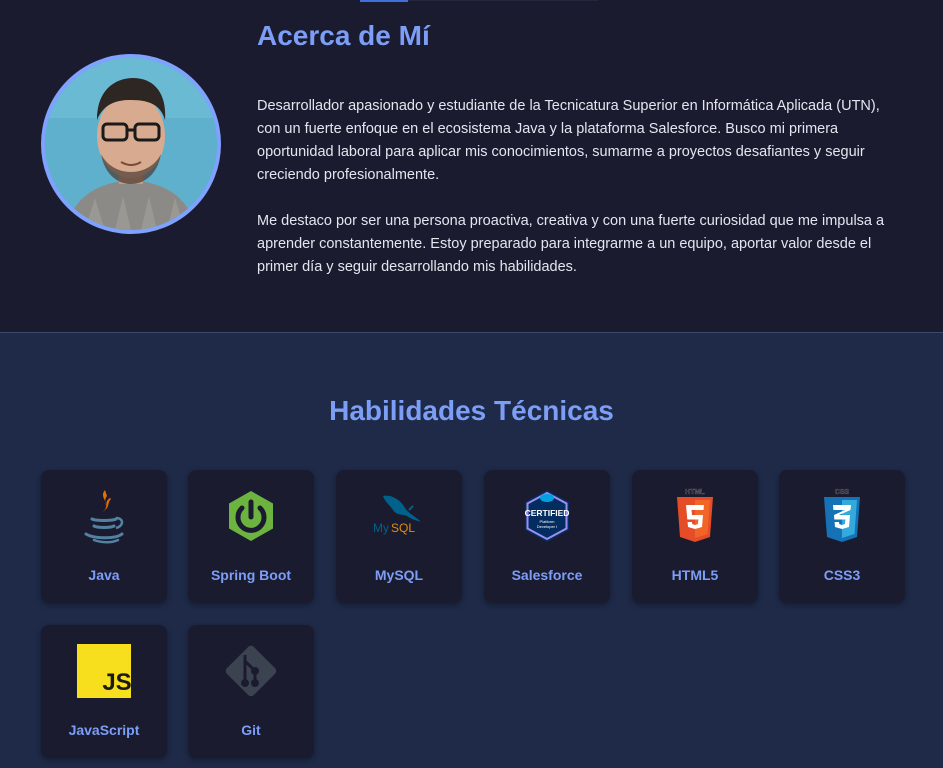  I want to click on svg-text: CERTIFIED, so click(547, 513).